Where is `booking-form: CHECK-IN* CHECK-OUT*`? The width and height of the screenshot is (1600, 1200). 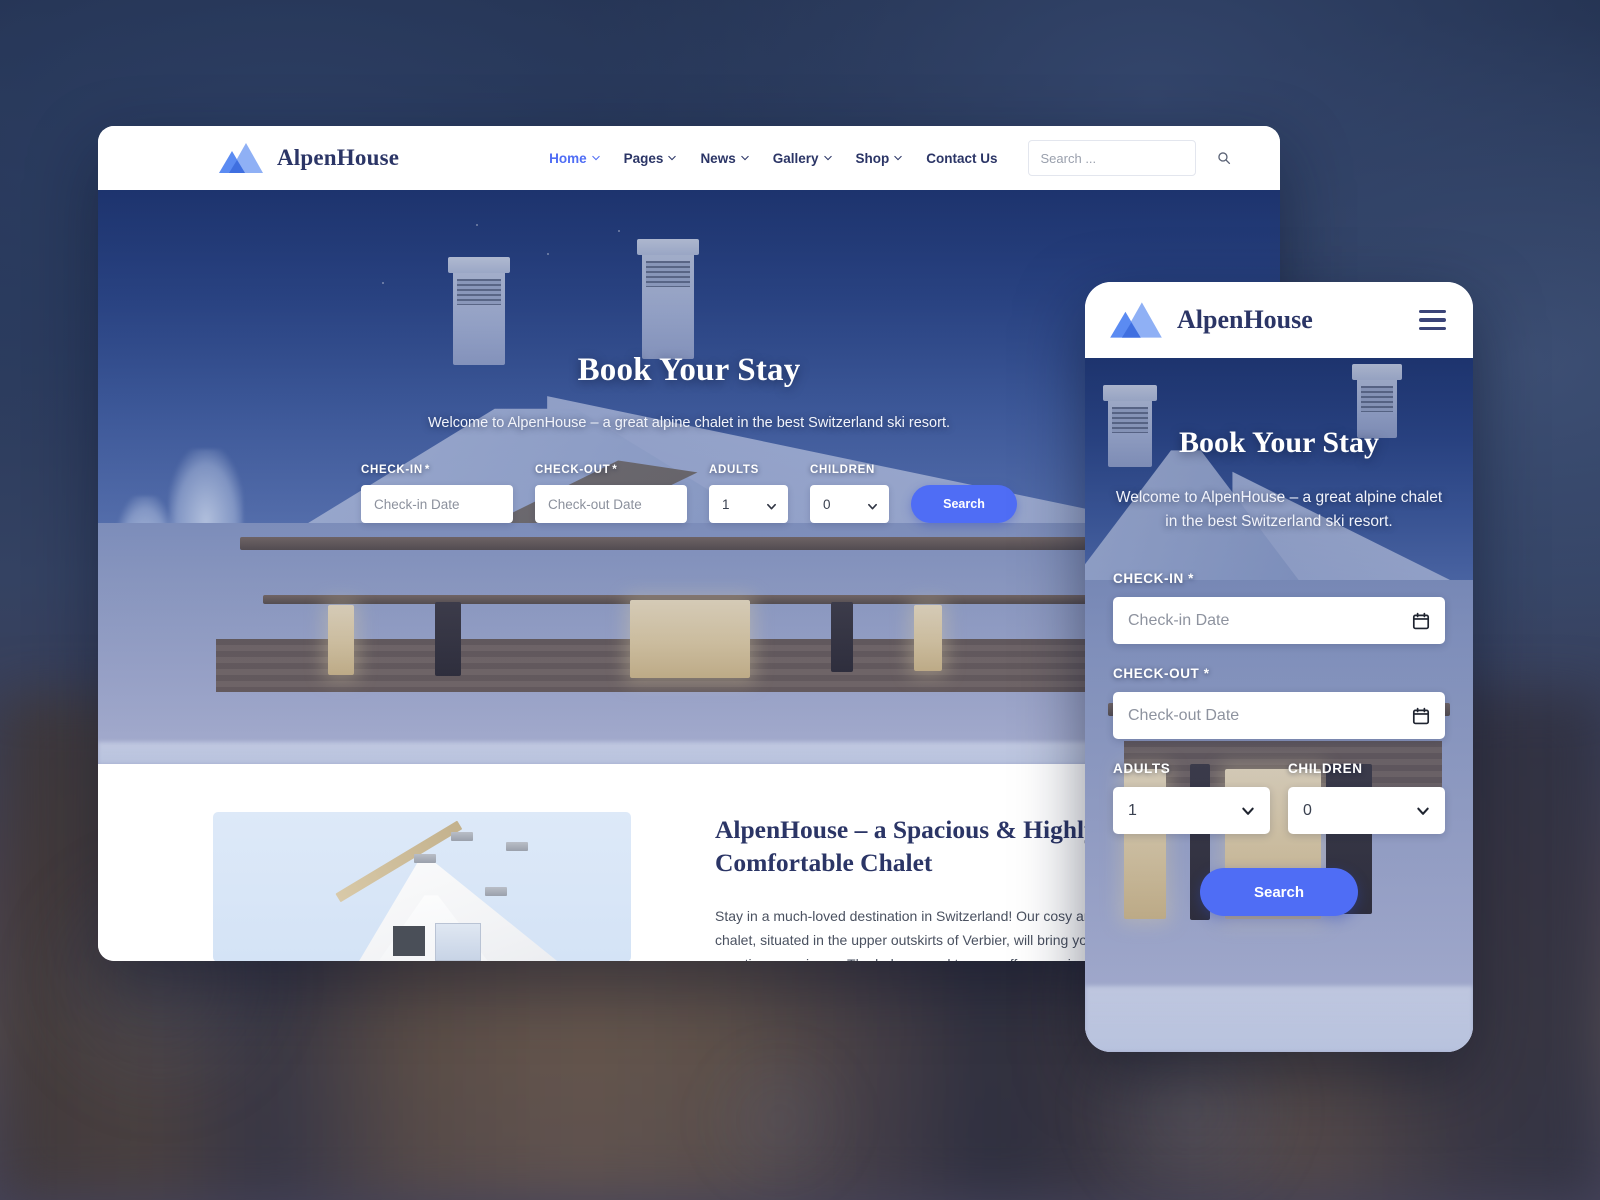 booking-form: CHECK-IN* CHECK-OUT* is located at coordinates (689, 493).